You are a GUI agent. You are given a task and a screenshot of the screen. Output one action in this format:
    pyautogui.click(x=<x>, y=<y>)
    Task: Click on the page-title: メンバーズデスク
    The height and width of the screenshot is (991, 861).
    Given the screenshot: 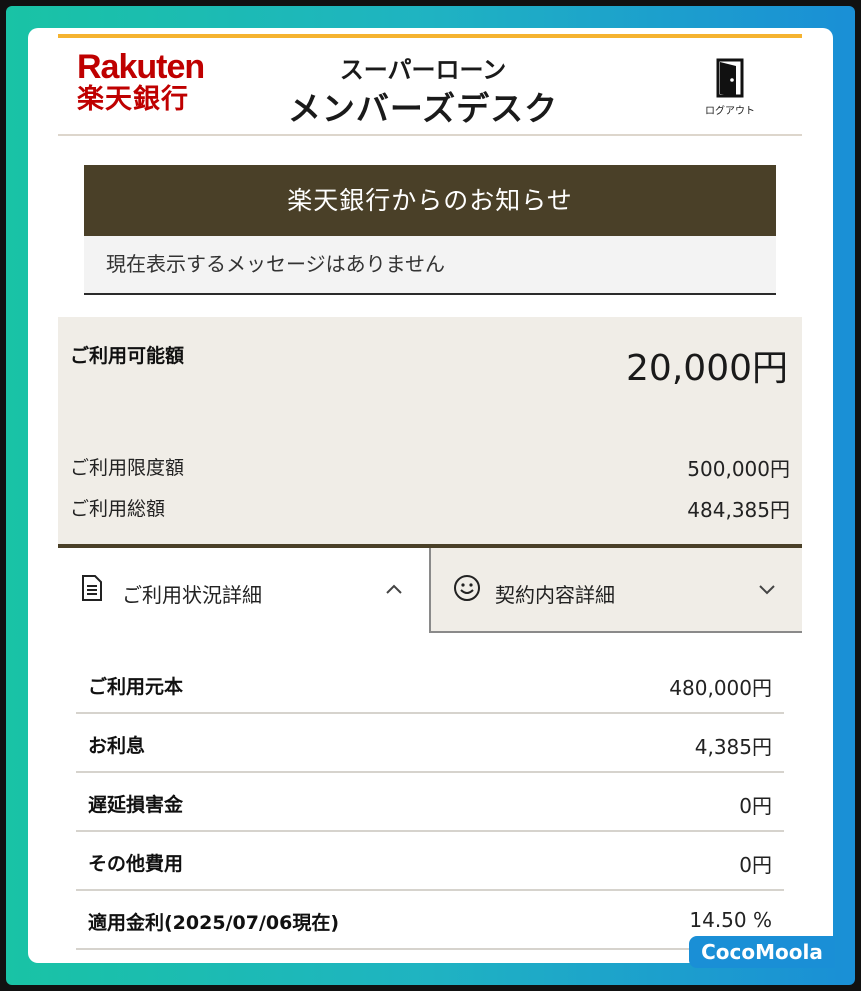 What is the action you would take?
    pyautogui.click(x=423, y=108)
    